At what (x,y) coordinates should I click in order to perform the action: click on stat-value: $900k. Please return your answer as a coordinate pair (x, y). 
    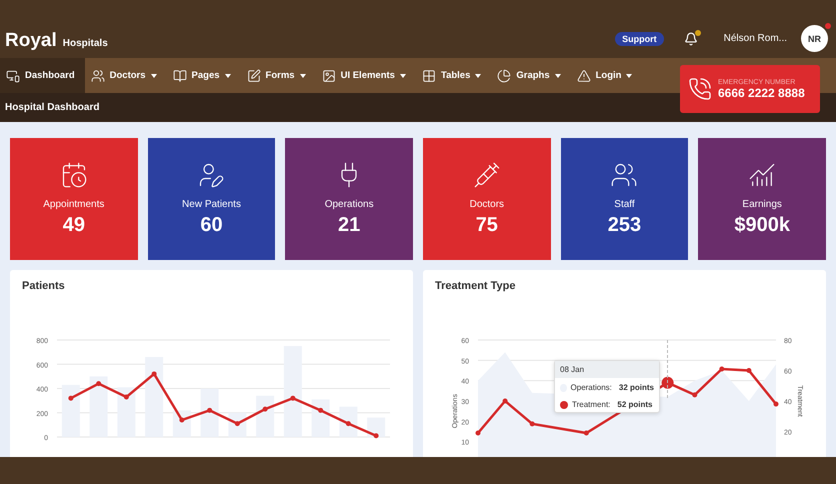
    Looking at the image, I should click on (762, 225).